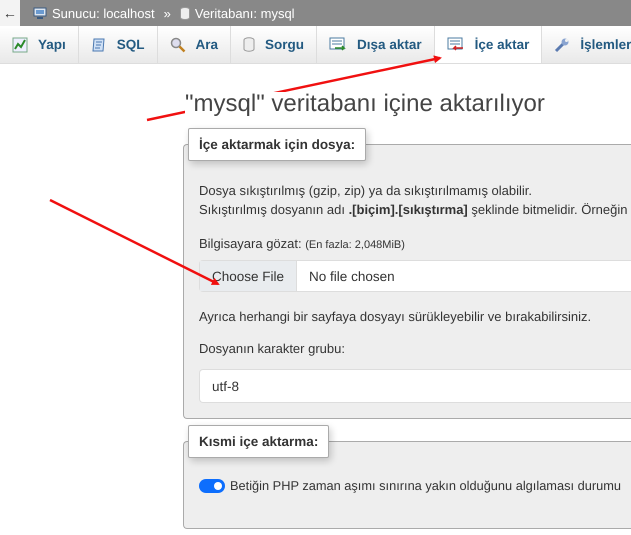 Image resolution: width=631 pixels, height=535 pixels. Describe the element at coordinates (413, 210) in the screenshot. I see `help-text: Sıkıştırılmış dosyanın adı .[biçim].[sıkıştırma] şeklinde bitmelidir. Örneğin` at that location.